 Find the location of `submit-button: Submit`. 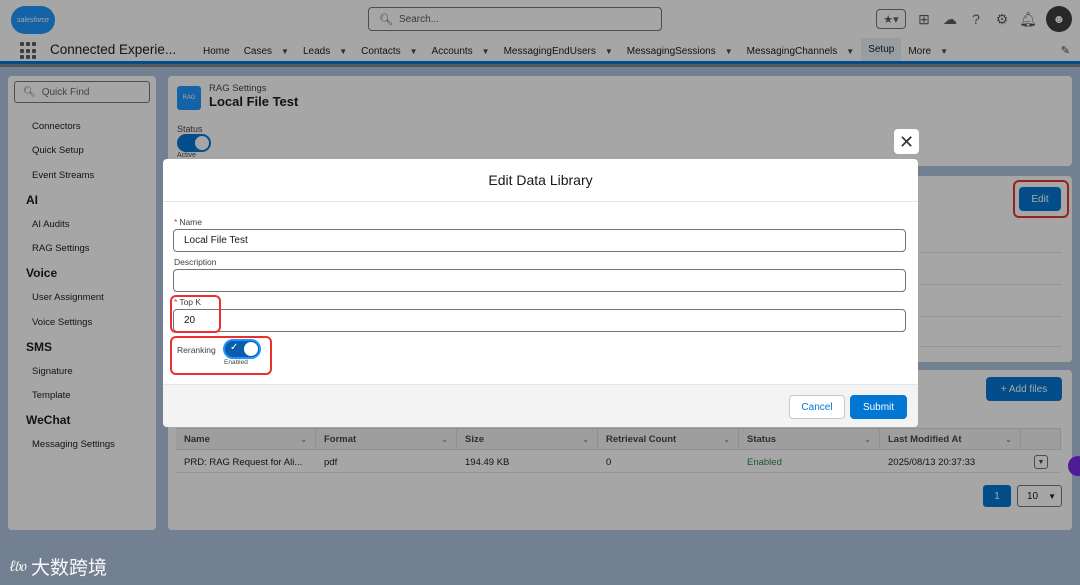

submit-button: Submit is located at coordinates (878, 407).